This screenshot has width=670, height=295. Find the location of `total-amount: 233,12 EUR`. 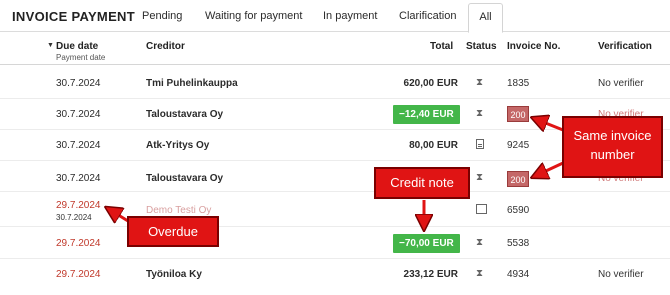

total-amount: 233,12 EUR is located at coordinates (430, 274).